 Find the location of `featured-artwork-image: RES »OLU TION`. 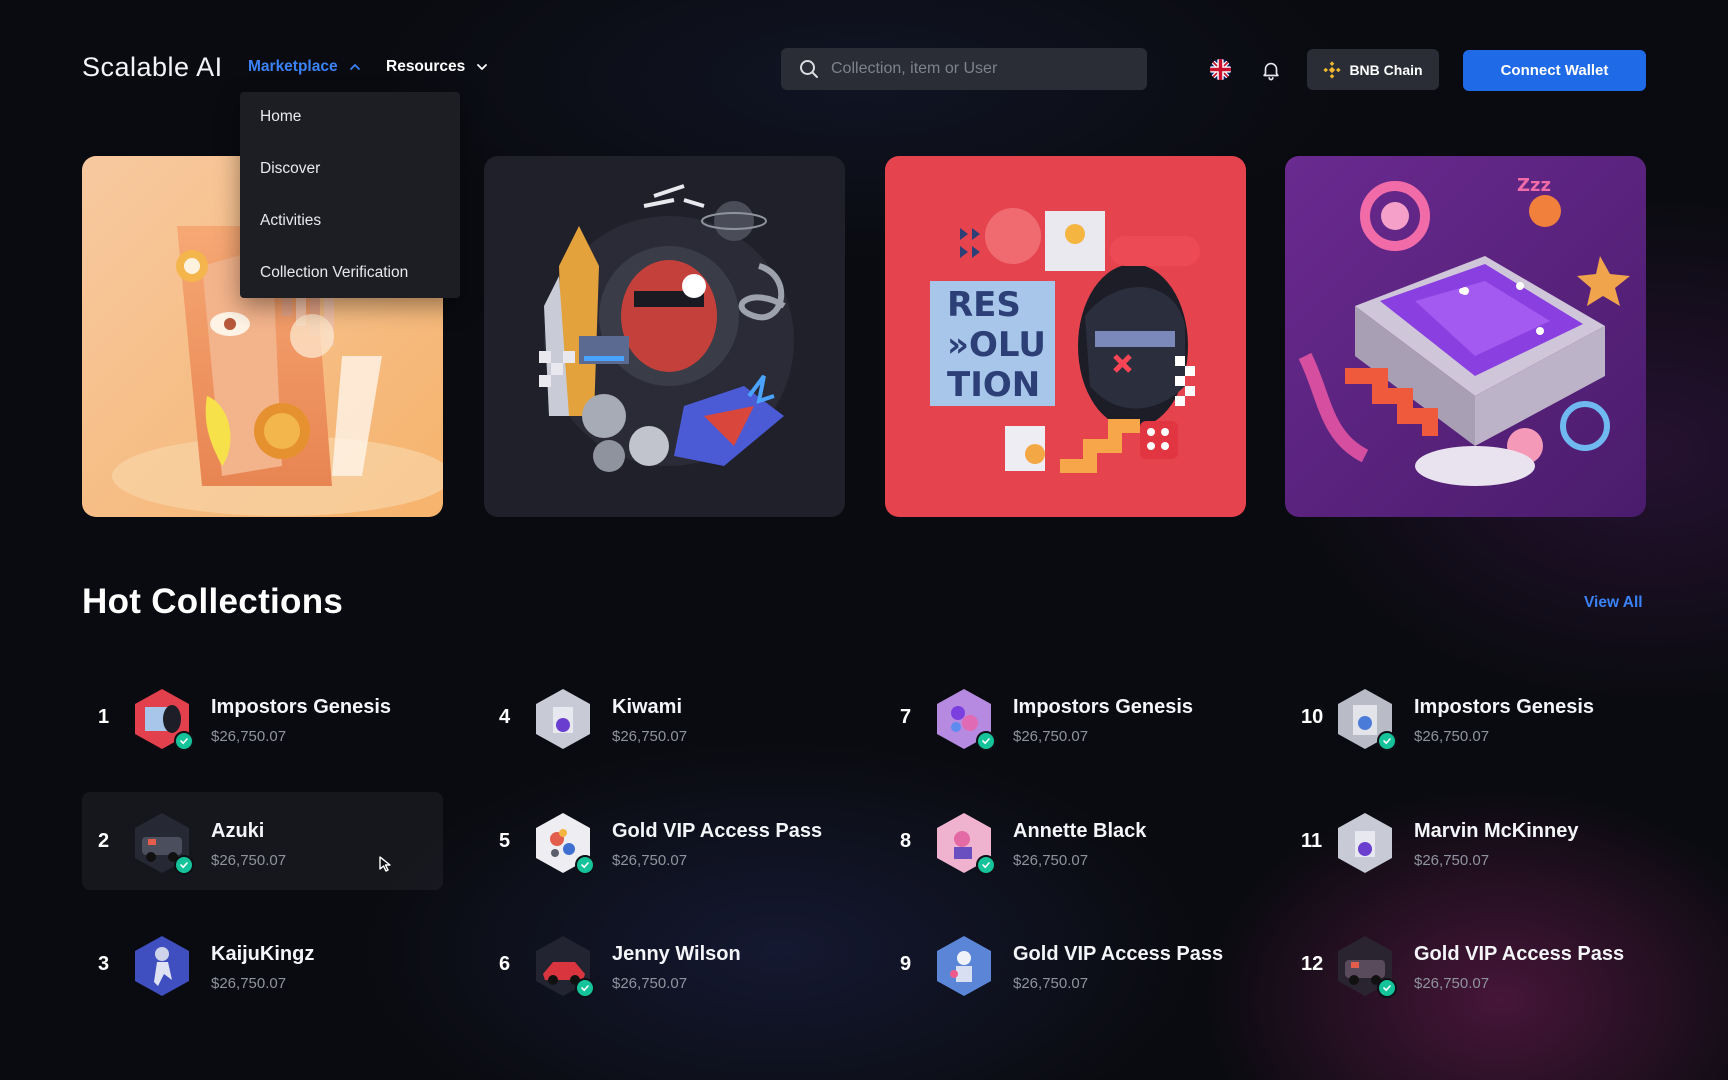

featured-artwork-image: RES »OLU TION is located at coordinates (1065, 336).